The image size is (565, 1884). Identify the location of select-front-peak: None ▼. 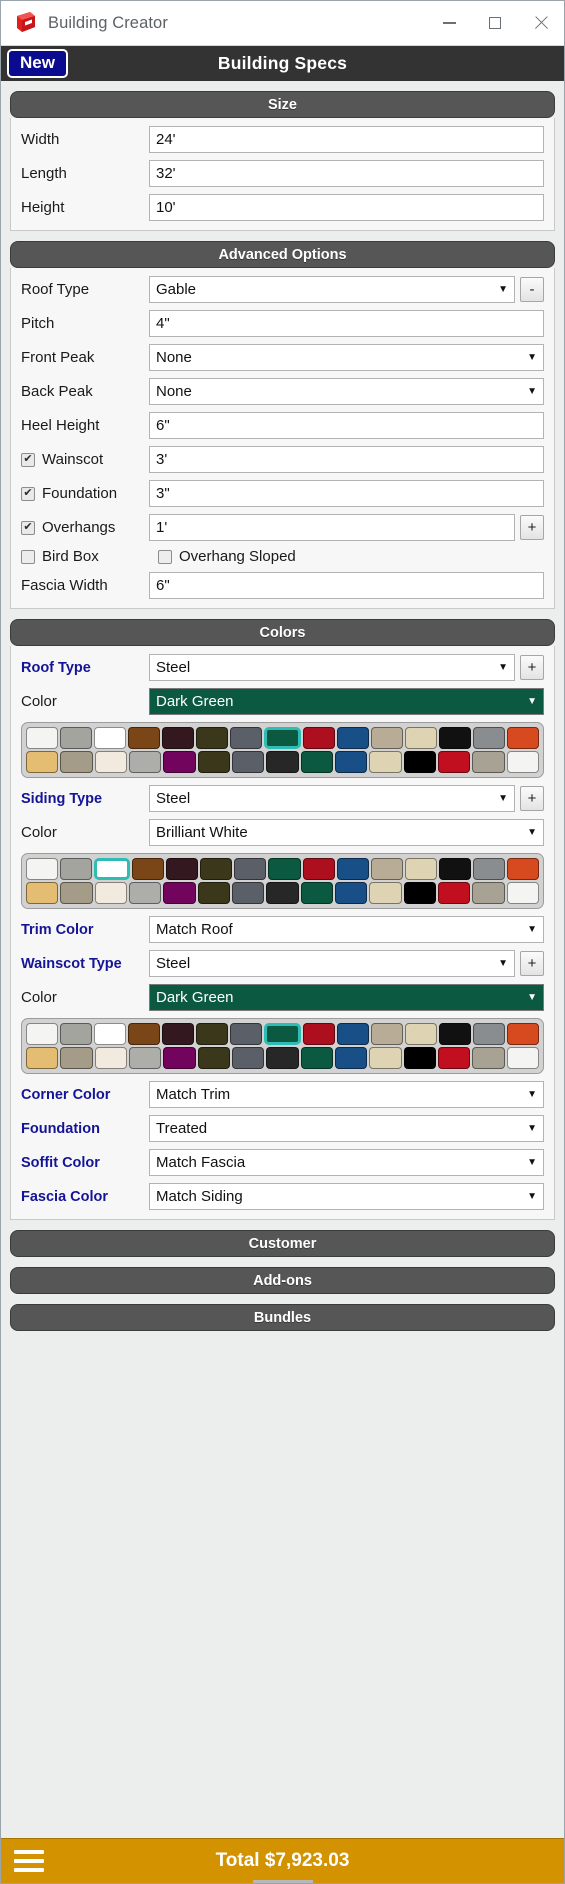
(346, 357).